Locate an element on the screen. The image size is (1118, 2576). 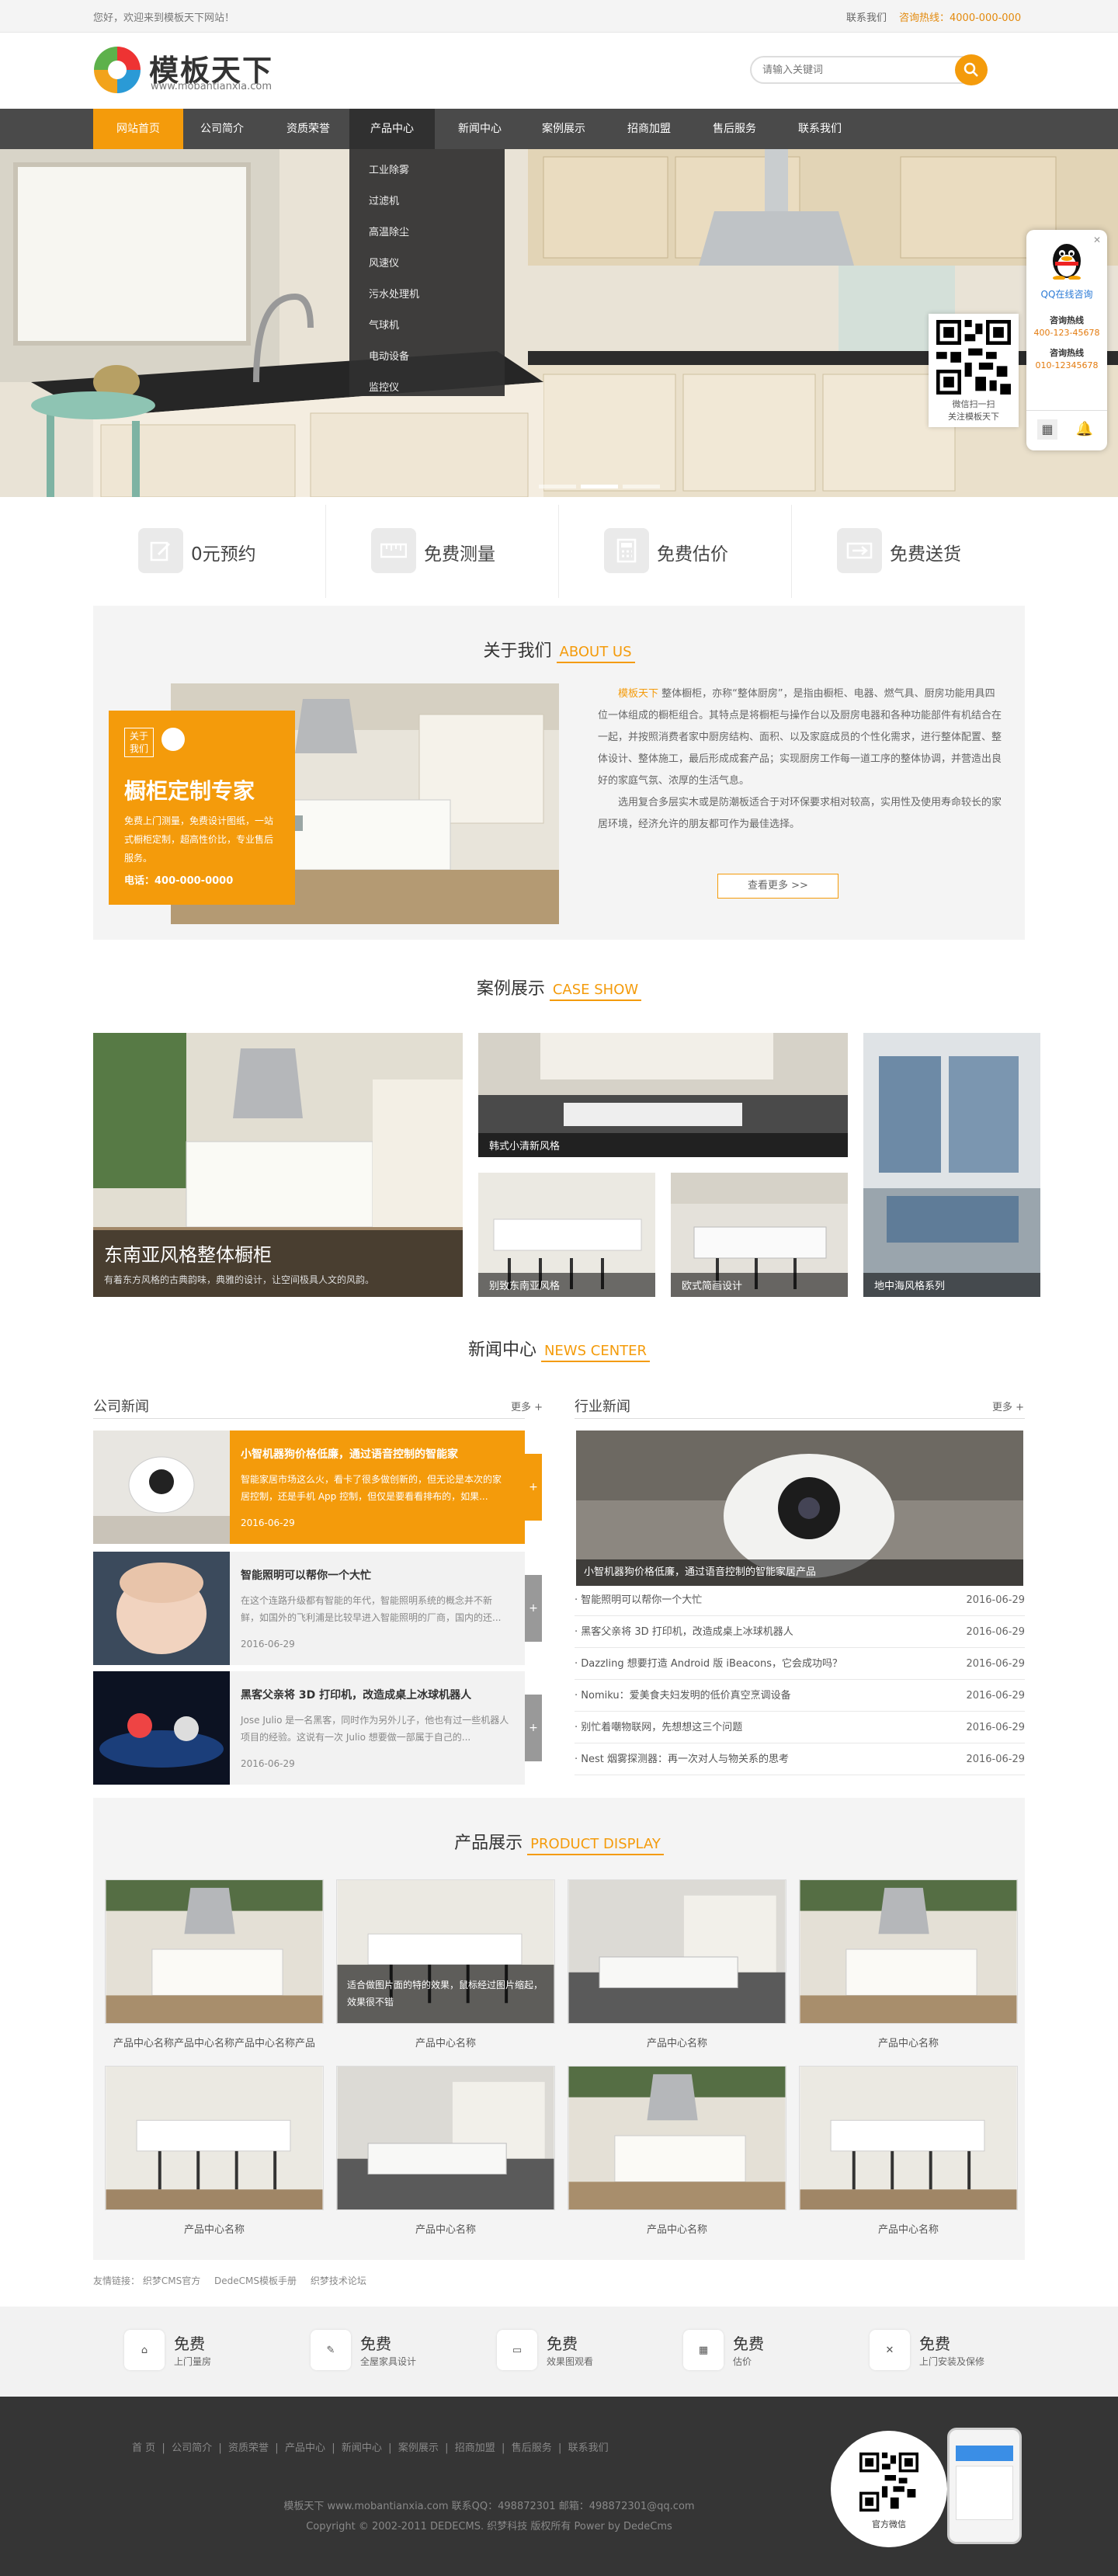
nav-products: 产品中心 is located at coordinates (392, 129).